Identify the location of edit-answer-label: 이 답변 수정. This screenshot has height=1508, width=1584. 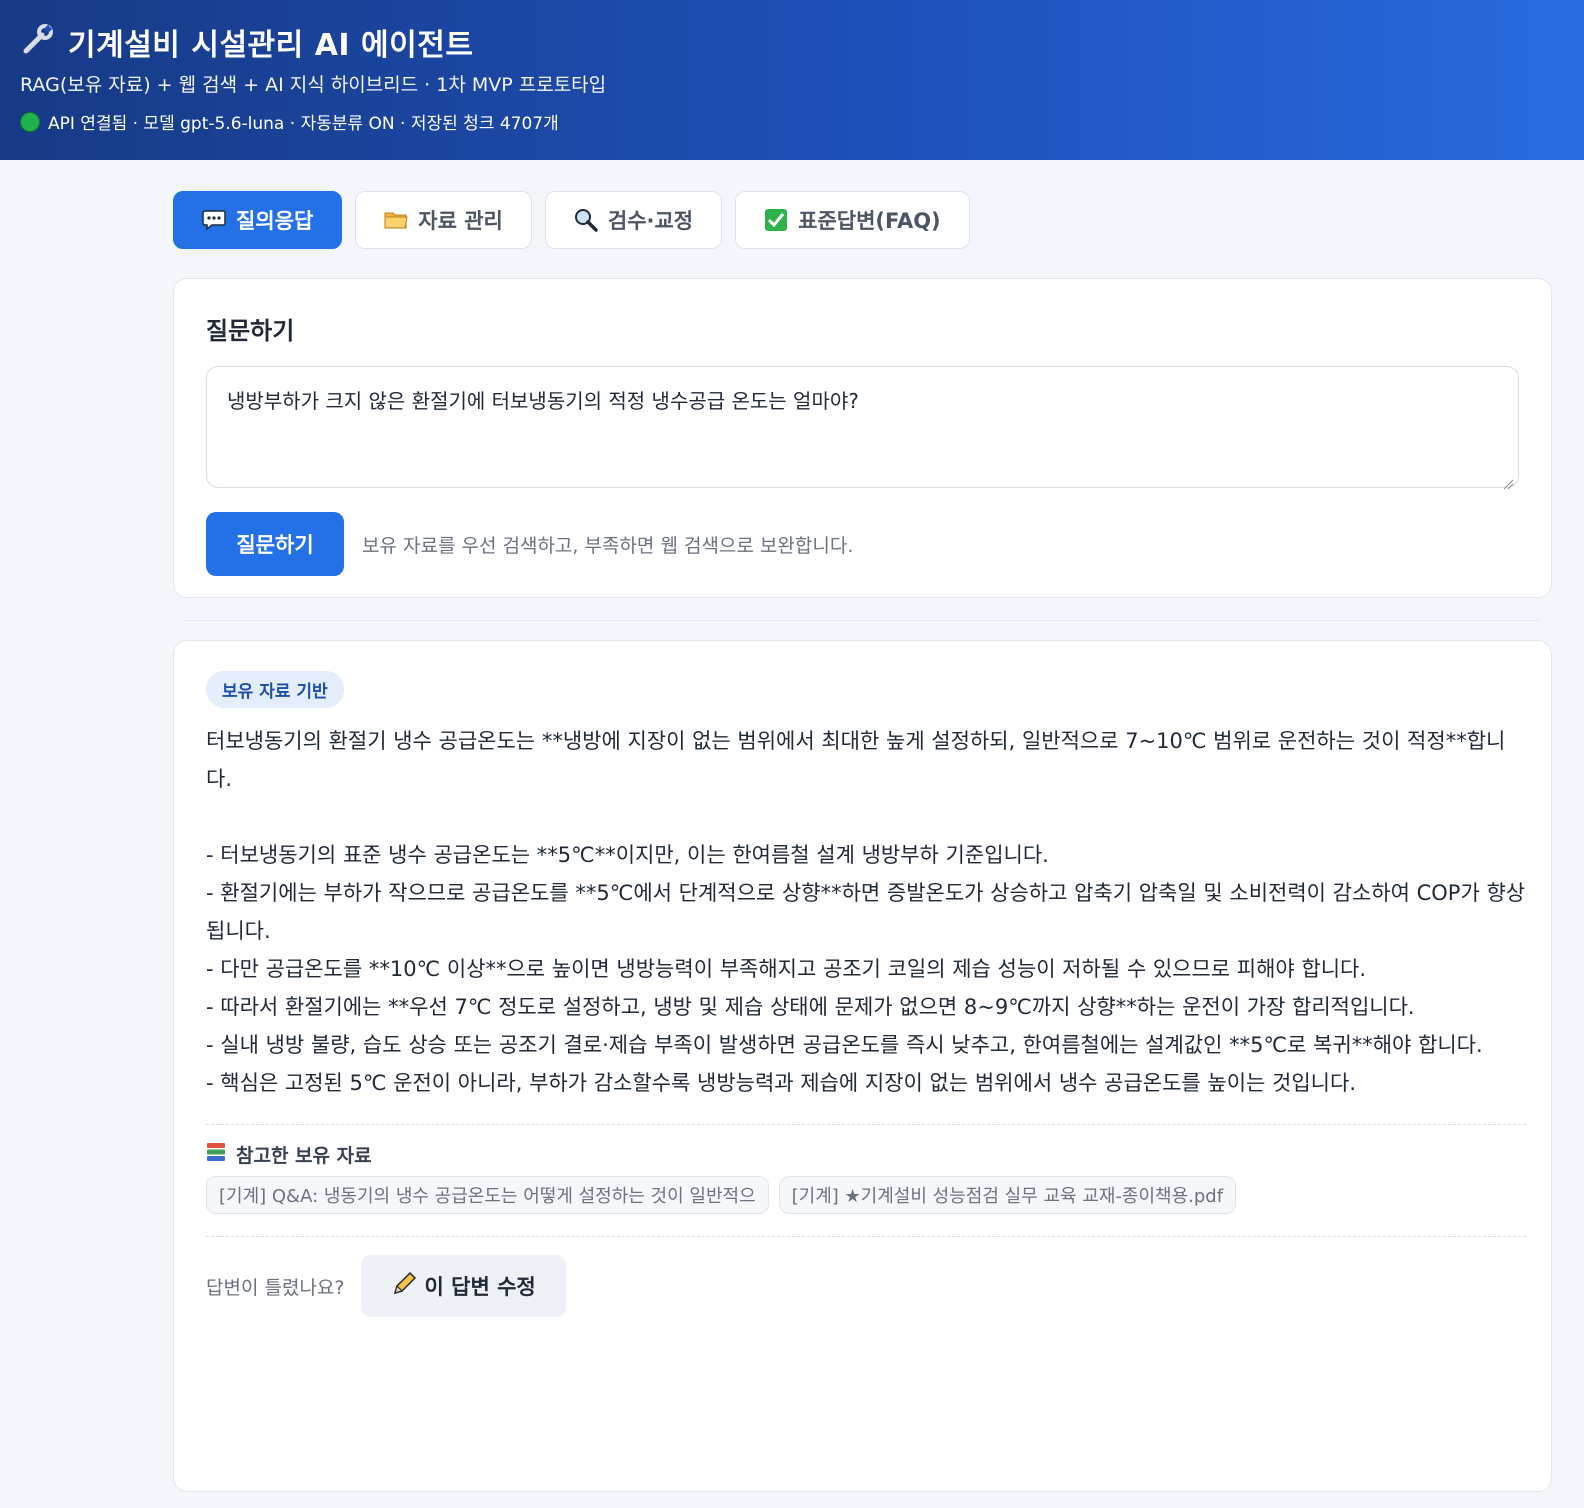
(480, 1287).